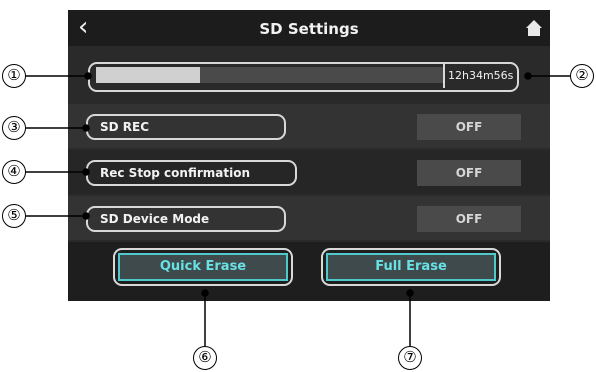  Describe the element at coordinates (309, 126) in the screenshot. I see `setting-row-sd-rec: SD REC OFF` at that location.